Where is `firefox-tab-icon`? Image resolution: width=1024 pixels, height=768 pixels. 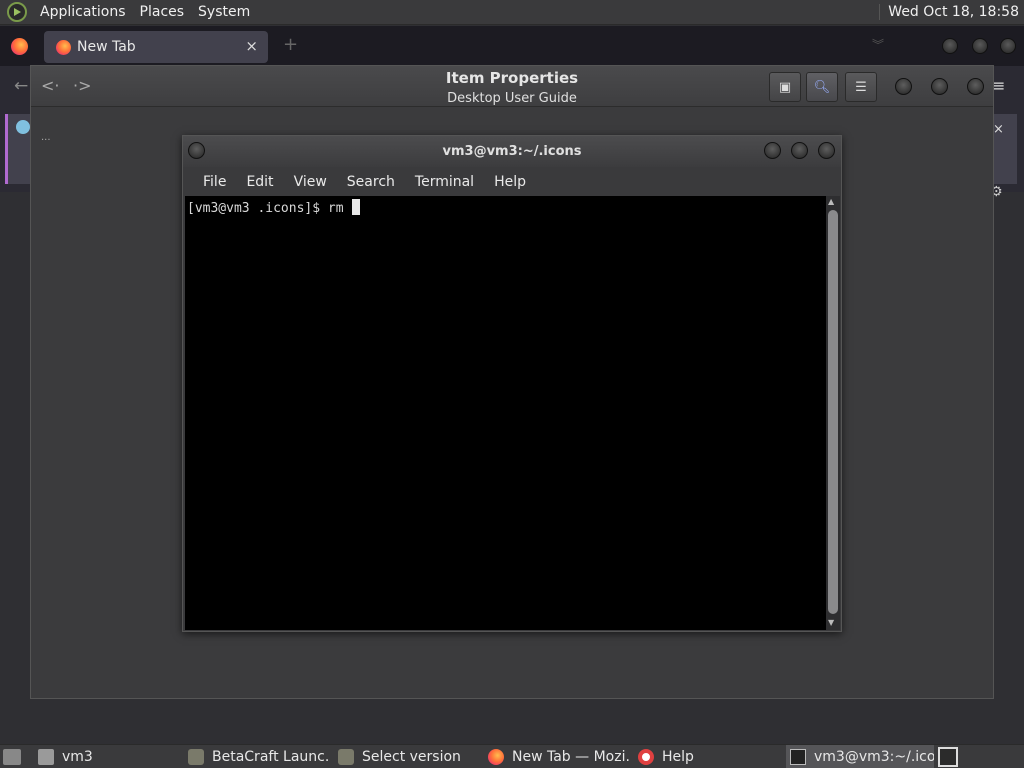
firefox-tab-icon is located at coordinates (63, 47).